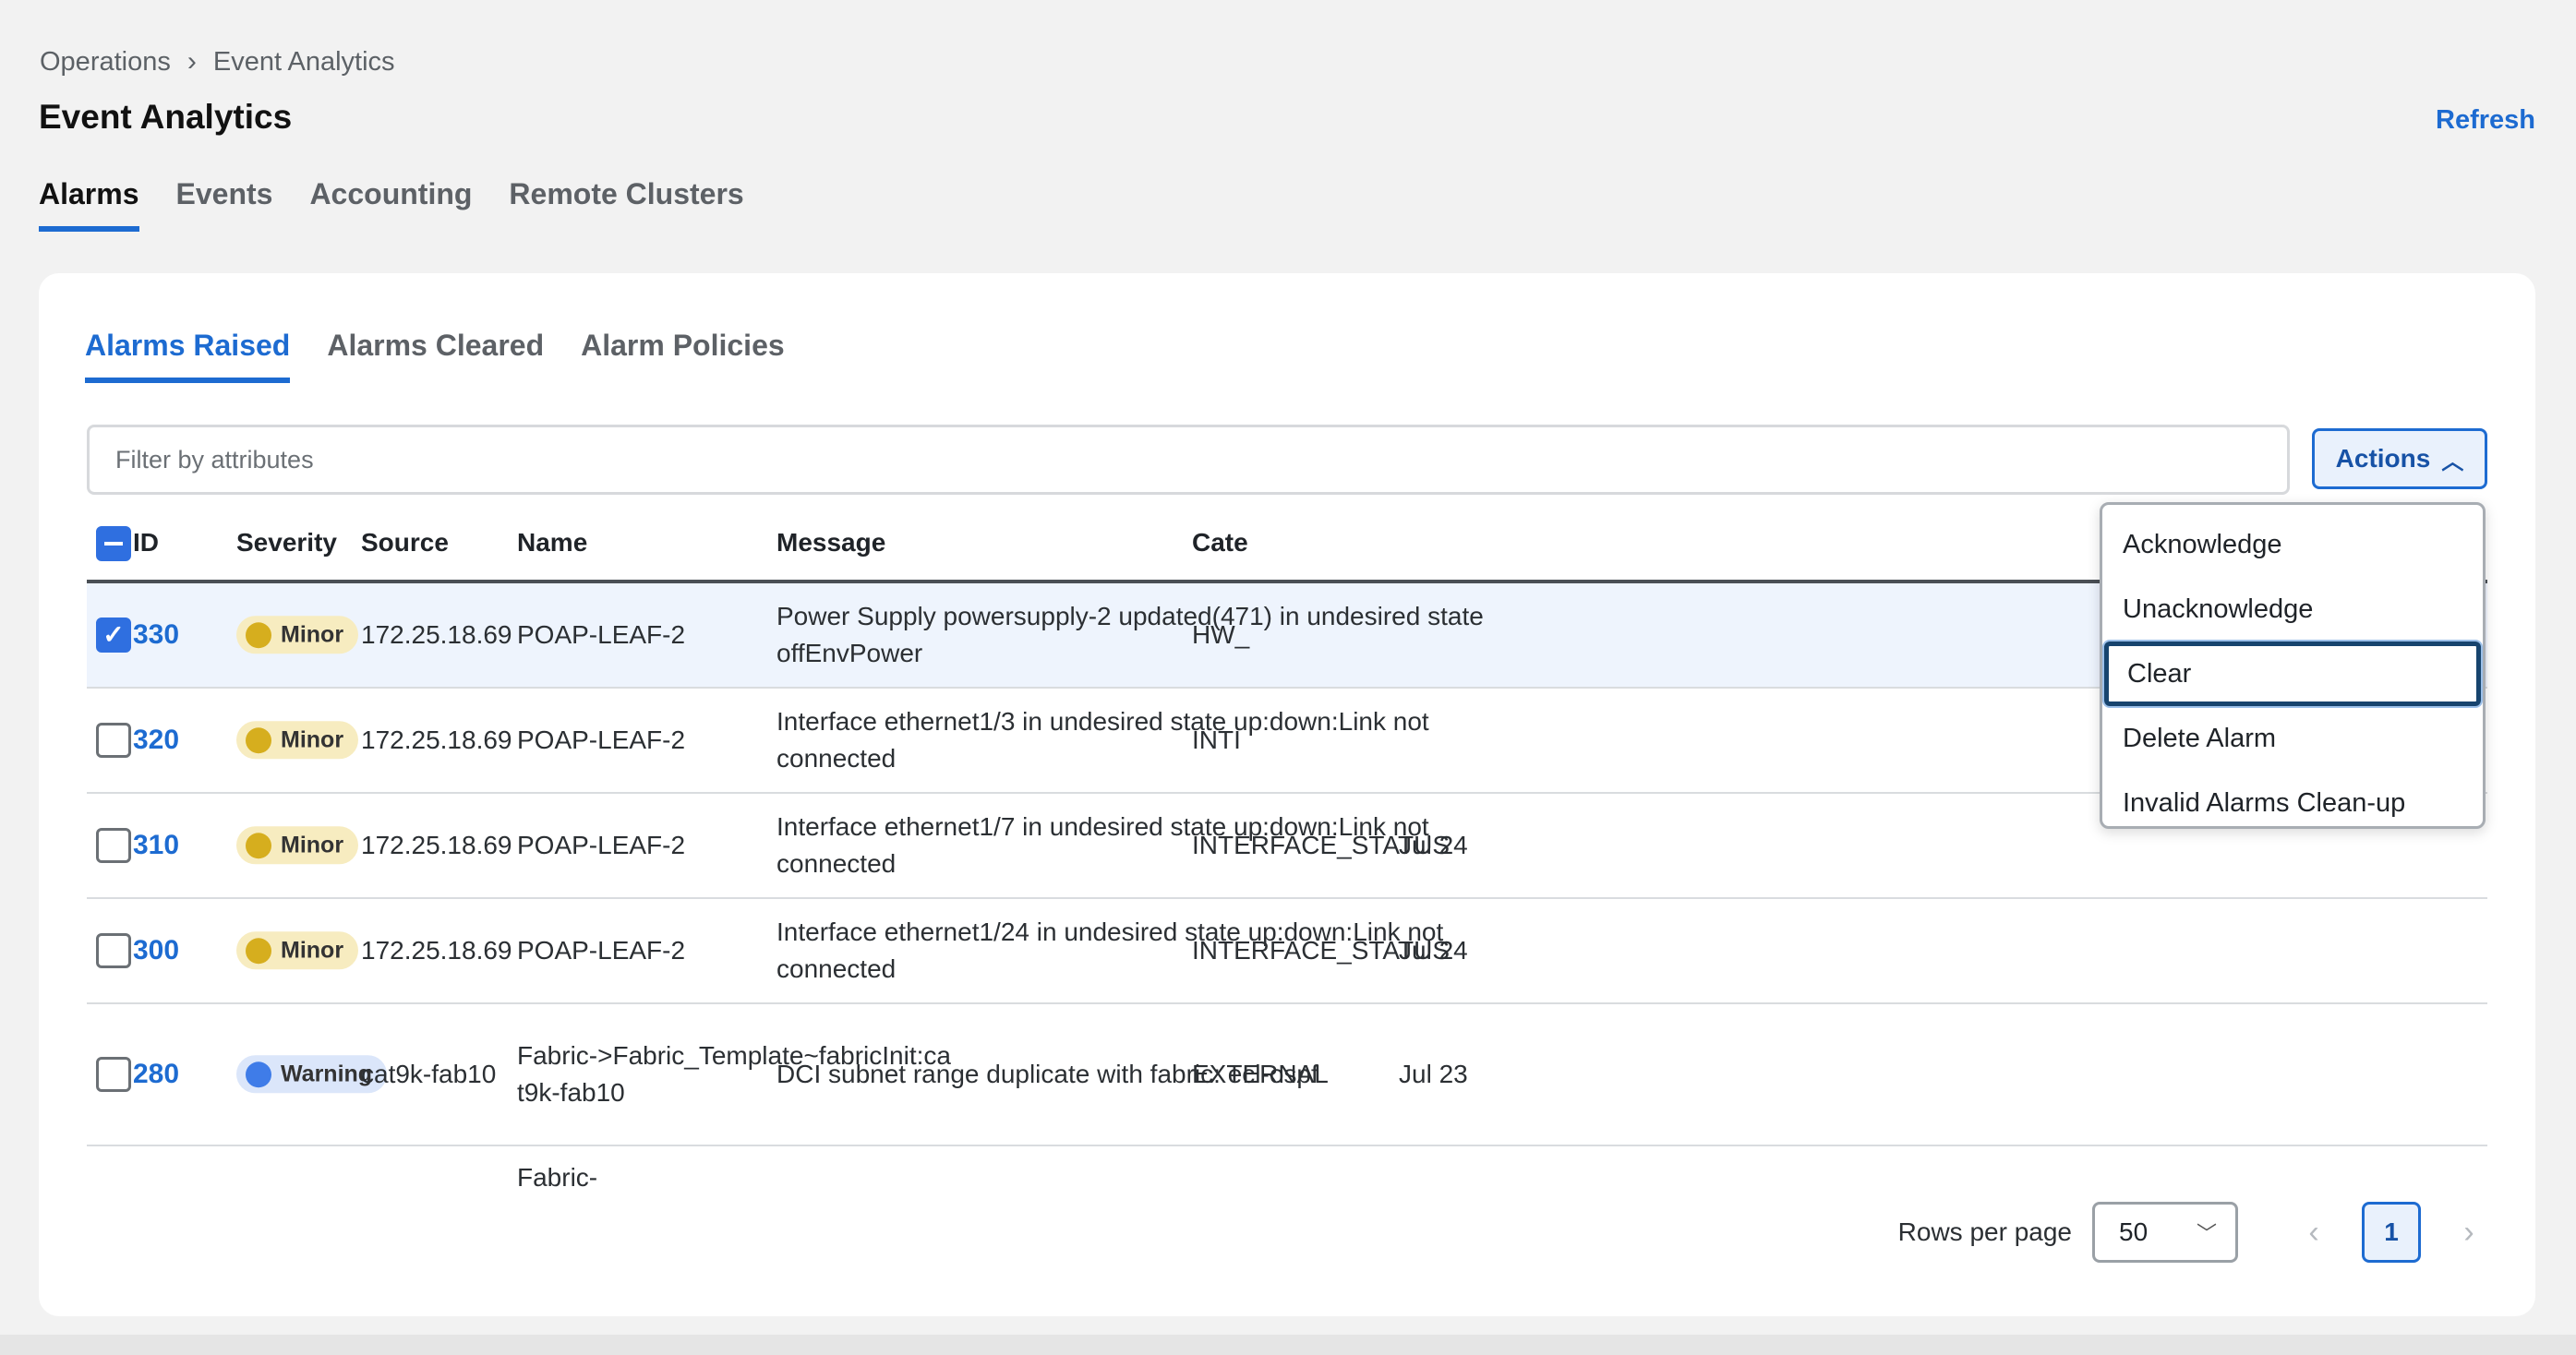 Image resolution: width=2576 pixels, height=1355 pixels. What do you see at coordinates (429, 1074) in the screenshot?
I see `source-cell: cat9k-fab10` at bounding box center [429, 1074].